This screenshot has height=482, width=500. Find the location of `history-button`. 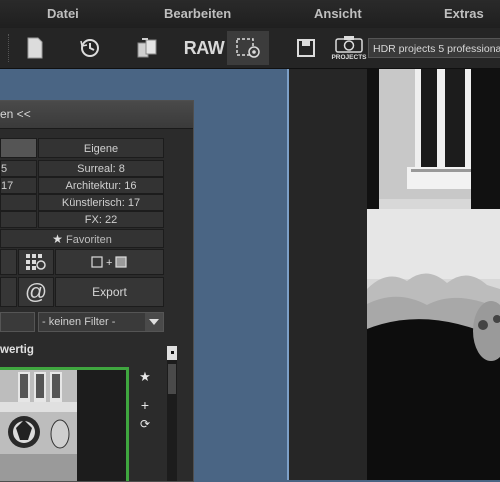

history-button is located at coordinates (90, 48).